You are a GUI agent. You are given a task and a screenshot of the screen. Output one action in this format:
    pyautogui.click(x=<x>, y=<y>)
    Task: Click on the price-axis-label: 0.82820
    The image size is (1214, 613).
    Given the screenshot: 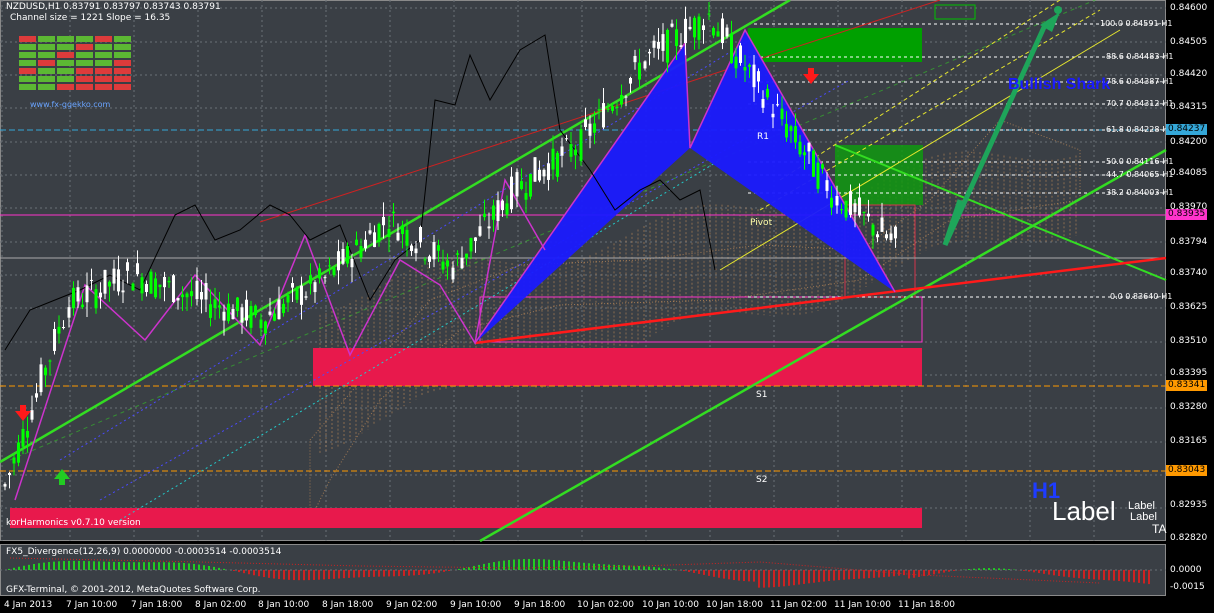 What is the action you would take?
    pyautogui.click(x=1189, y=538)
    